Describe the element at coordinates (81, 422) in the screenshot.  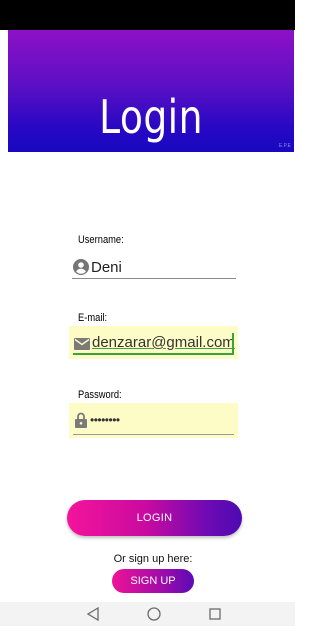
I see `lock-icon` at that location.